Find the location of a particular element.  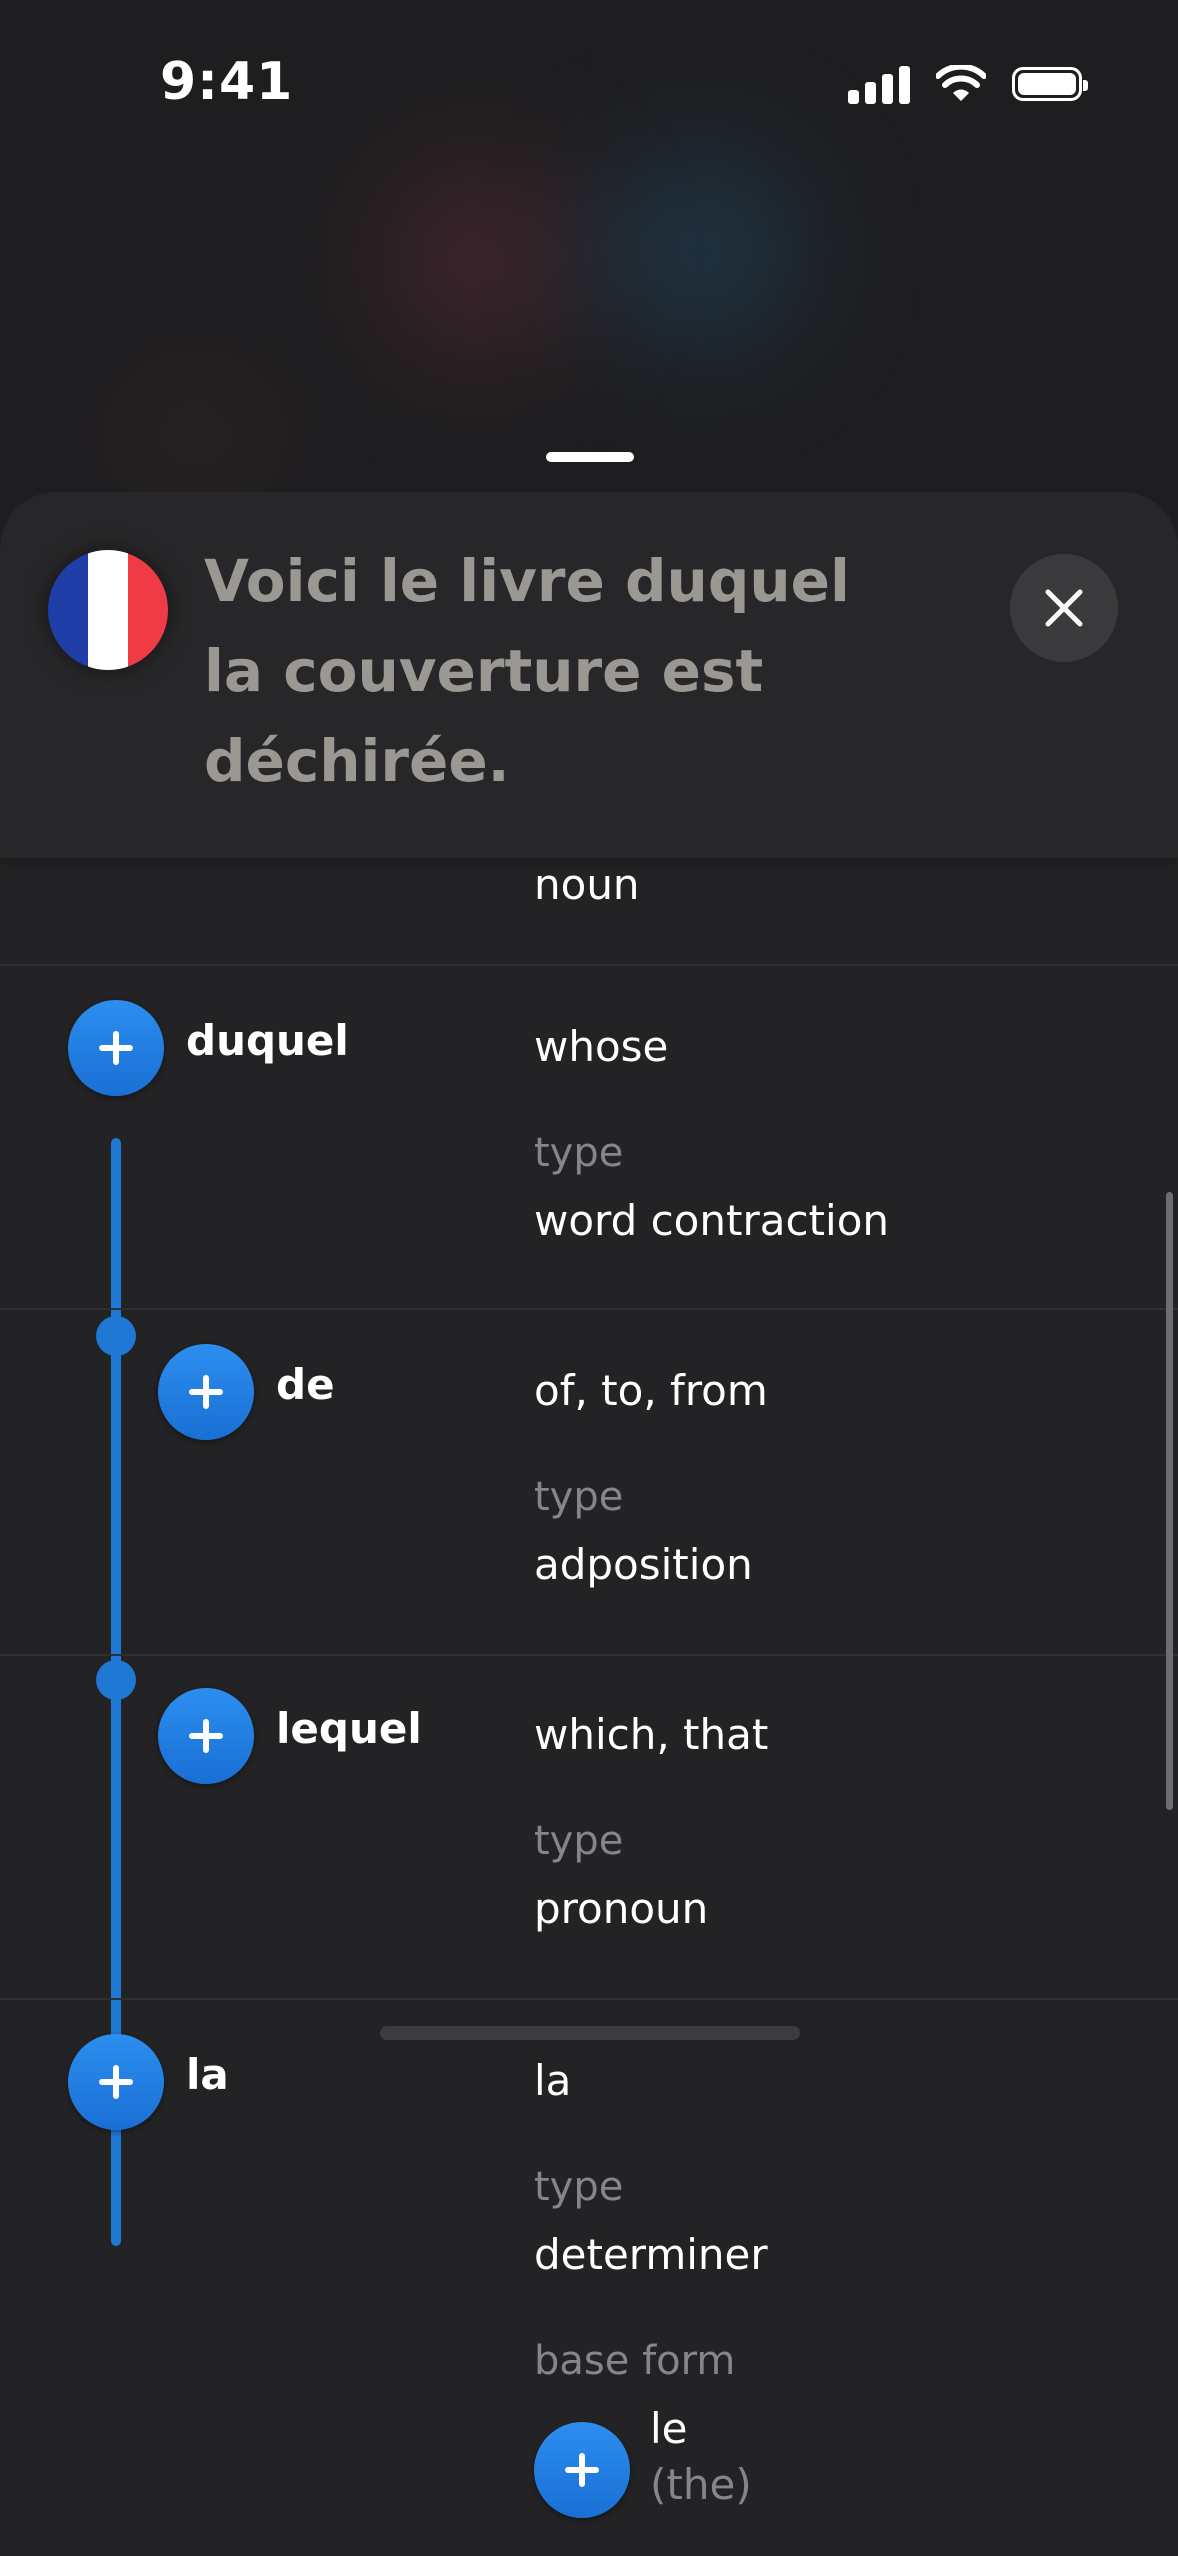

close-icon is located at coordinates (1064, 608).